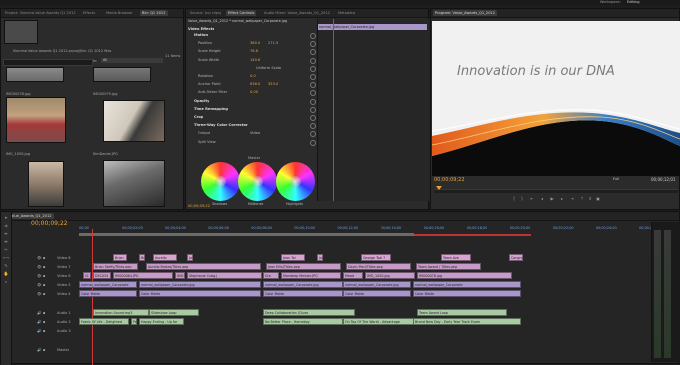 This screenshot has width=680, height=365. Describe the element at coordinates (104, 321) in the screenshot. I see `timeline-clip: Fabric Of Life - Delighted` at that location.